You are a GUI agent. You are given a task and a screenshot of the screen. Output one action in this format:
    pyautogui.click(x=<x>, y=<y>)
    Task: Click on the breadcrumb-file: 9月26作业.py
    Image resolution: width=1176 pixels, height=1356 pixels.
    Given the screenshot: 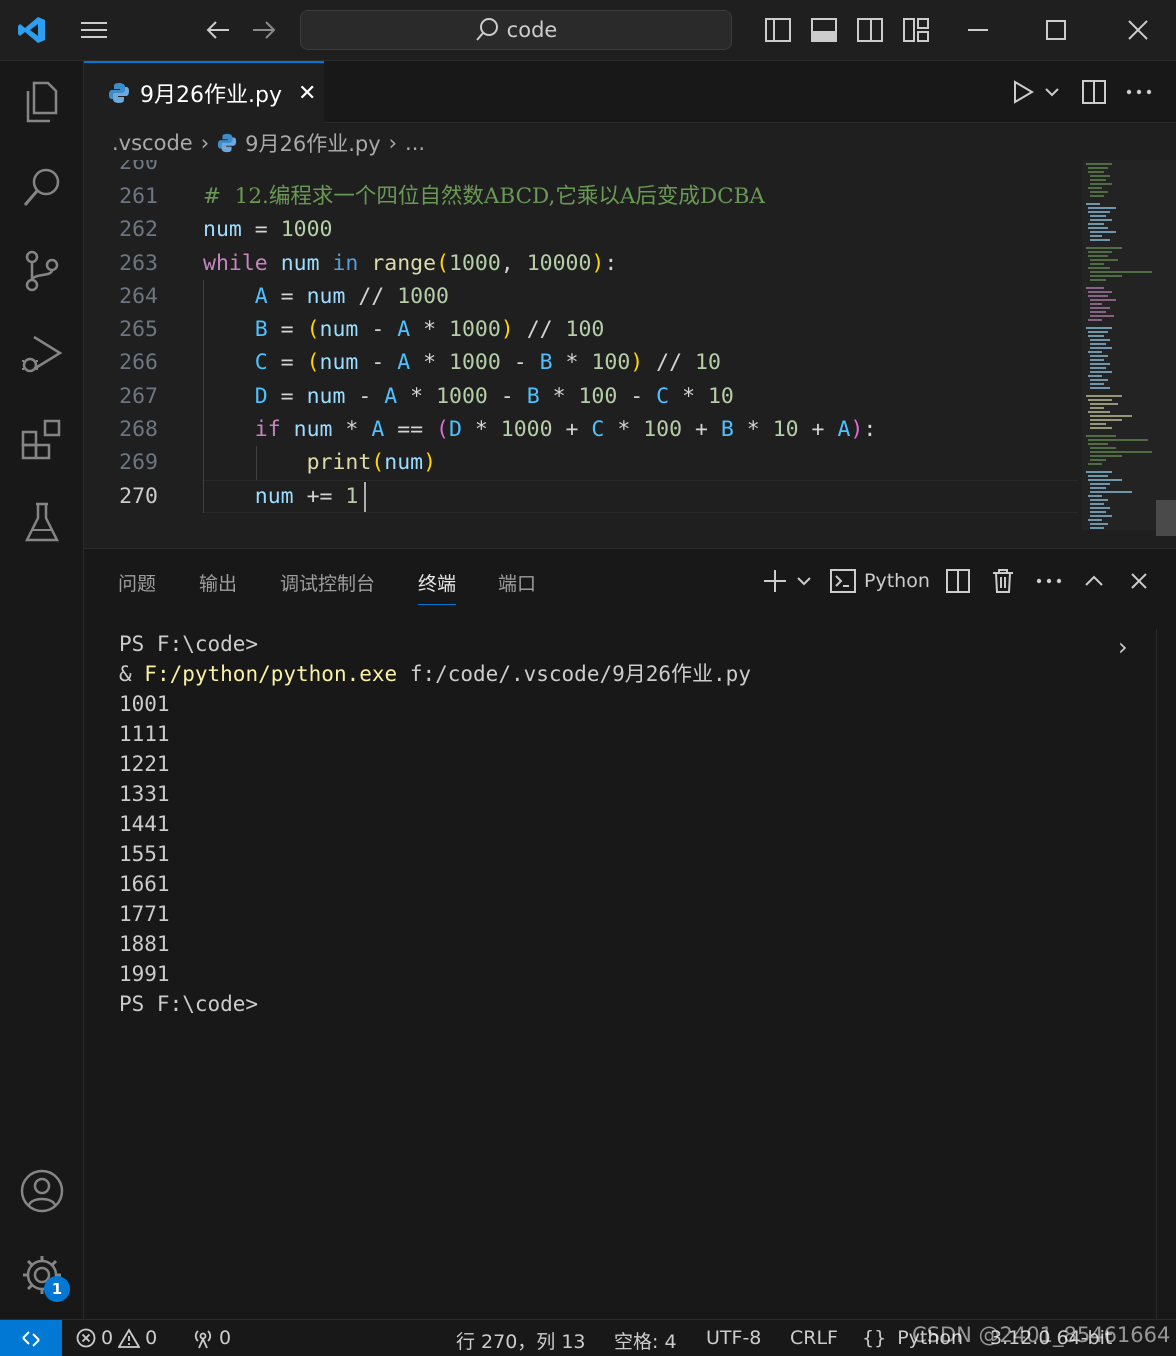 What is the action you would take?
    pyautogui.click(x=313, y=143)
    